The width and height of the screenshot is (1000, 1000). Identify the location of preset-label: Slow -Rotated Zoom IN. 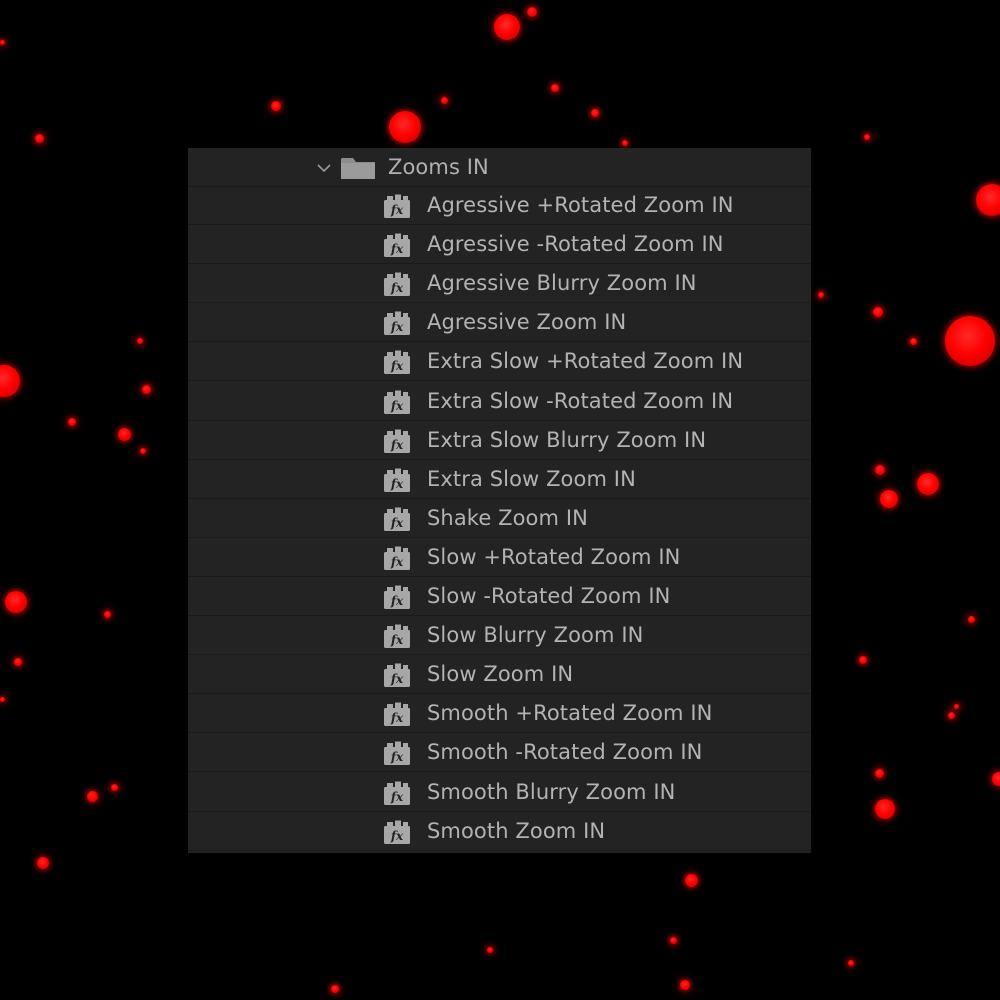
(549, 596).